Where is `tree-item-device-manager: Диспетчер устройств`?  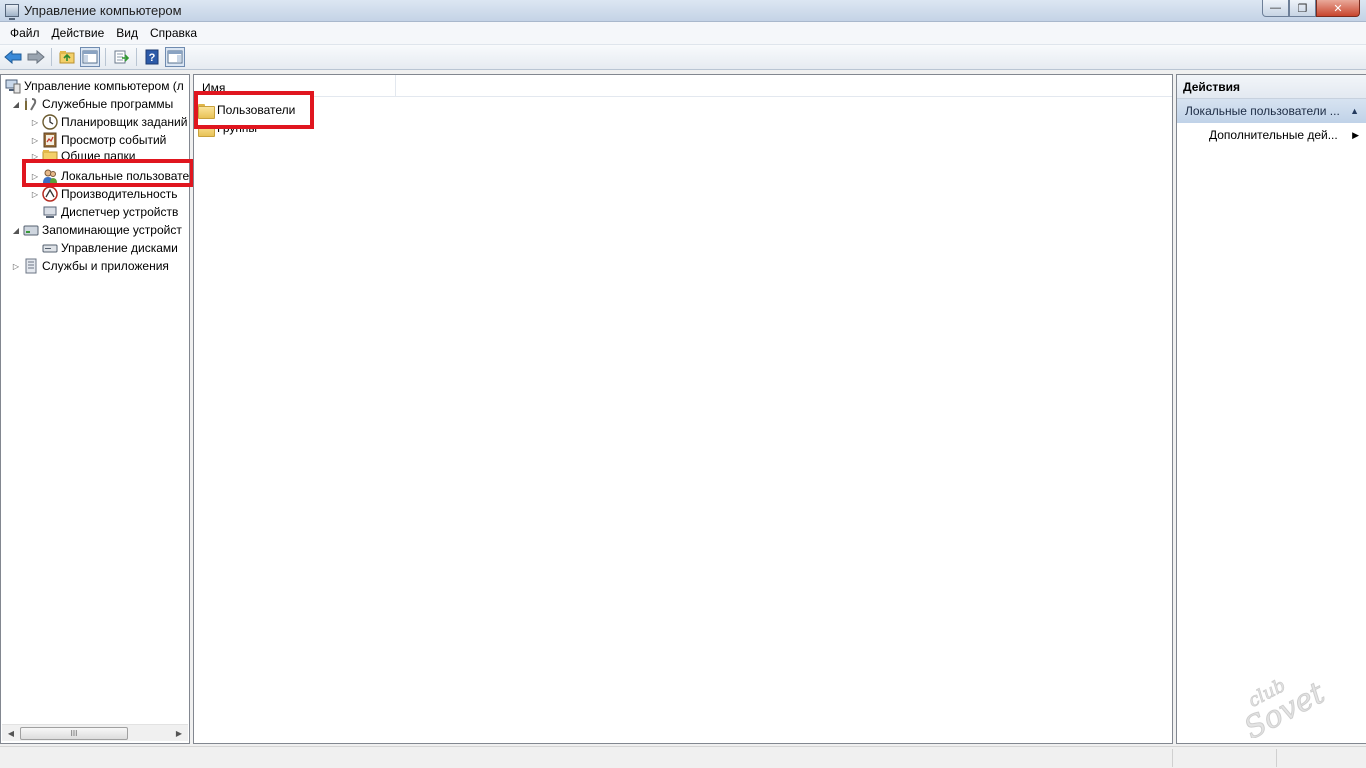 tree-item-device-manager: Диспетчер устройств is located at coordinates (104, 212).